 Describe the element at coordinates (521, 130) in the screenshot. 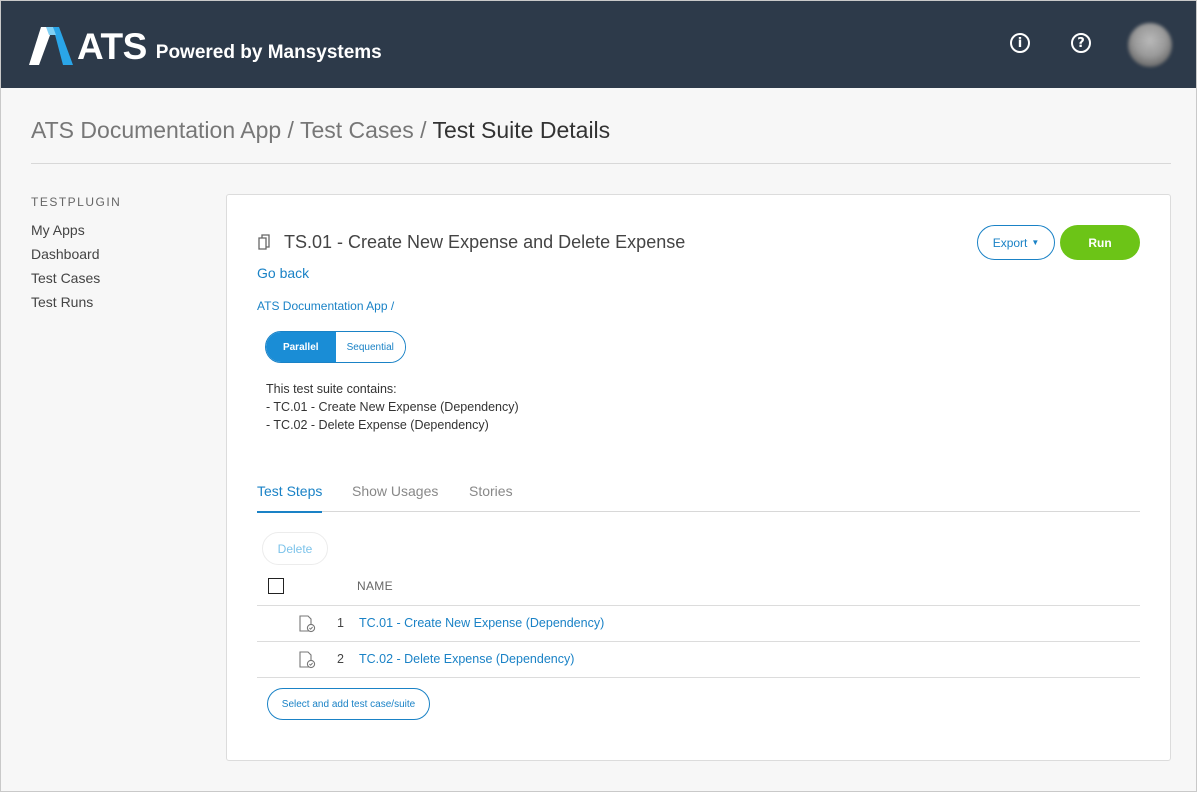

I see `breadcrumb-current: Test Suite Details` at that location.